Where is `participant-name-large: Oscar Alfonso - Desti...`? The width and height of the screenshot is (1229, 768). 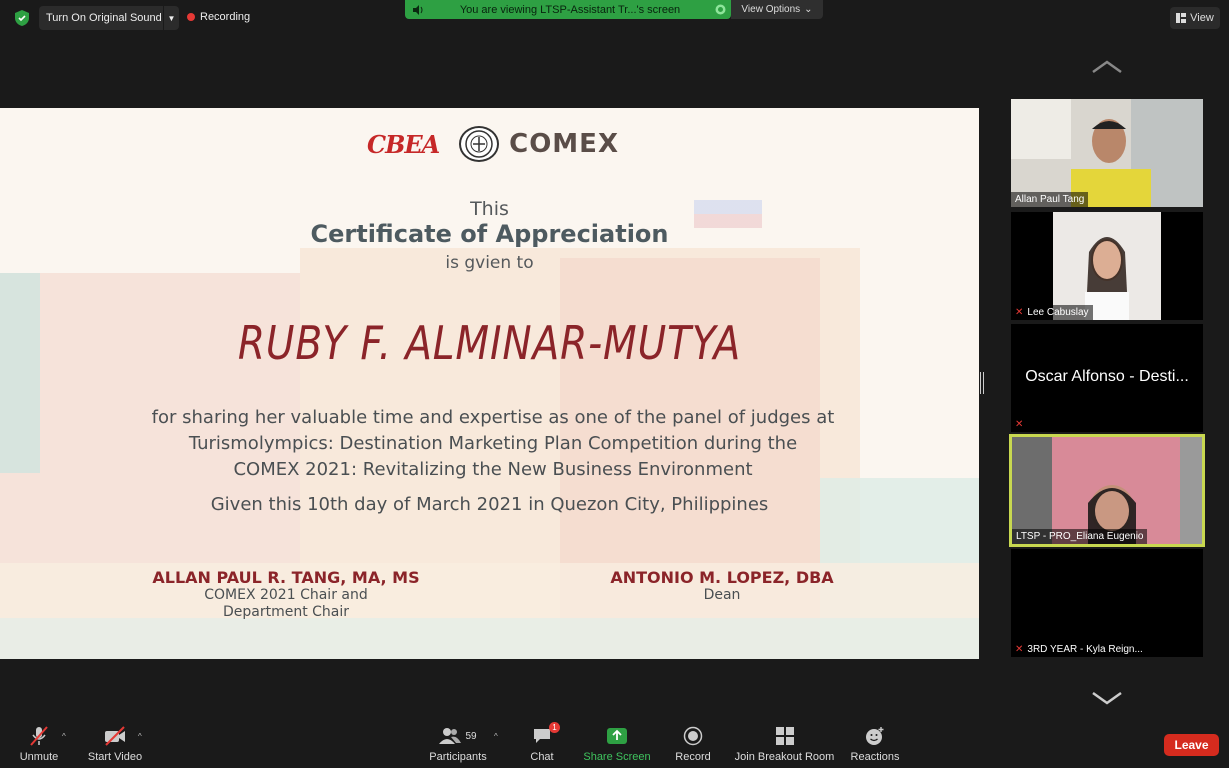 participant-name-large: Oscar Alfonso - Desti... is located at coordinates (1107, 376).